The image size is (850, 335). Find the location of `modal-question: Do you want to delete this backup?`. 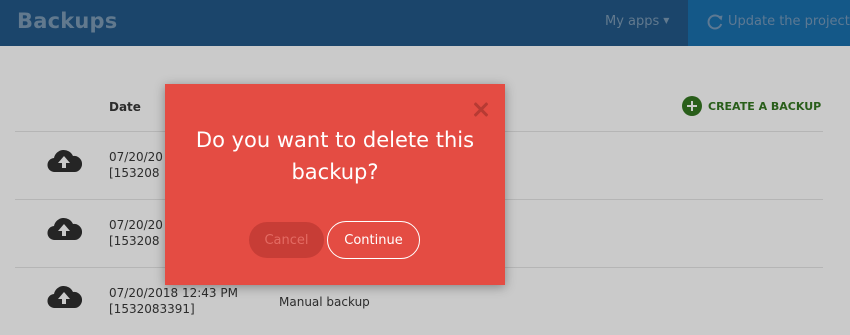

modal-question: Do you want to delete this backup? is located at coordinates (335, 156).